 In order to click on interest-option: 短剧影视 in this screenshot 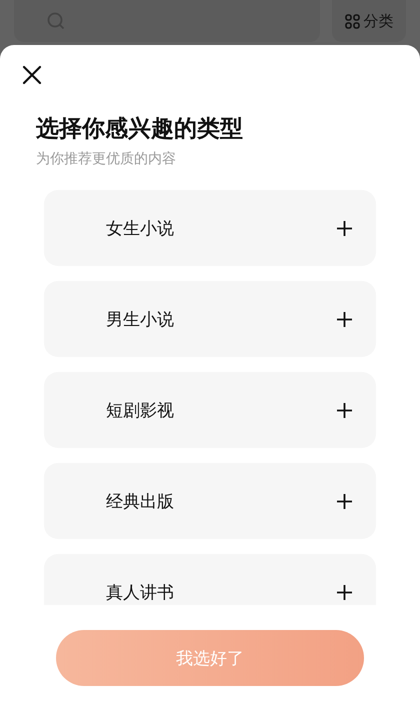, I will do `click(210, 410)`.